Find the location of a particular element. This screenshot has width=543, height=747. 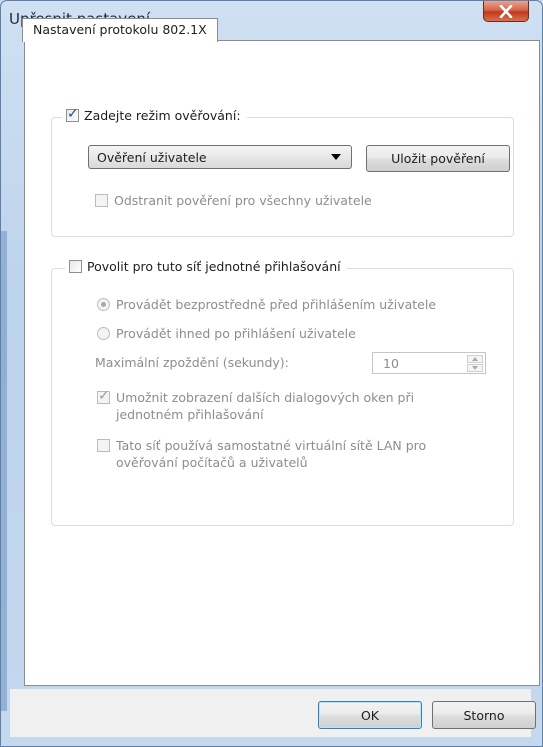

remove-credentials-label: Odstranit pověření pro všechny uživatele is located at coordinates (243, 200).